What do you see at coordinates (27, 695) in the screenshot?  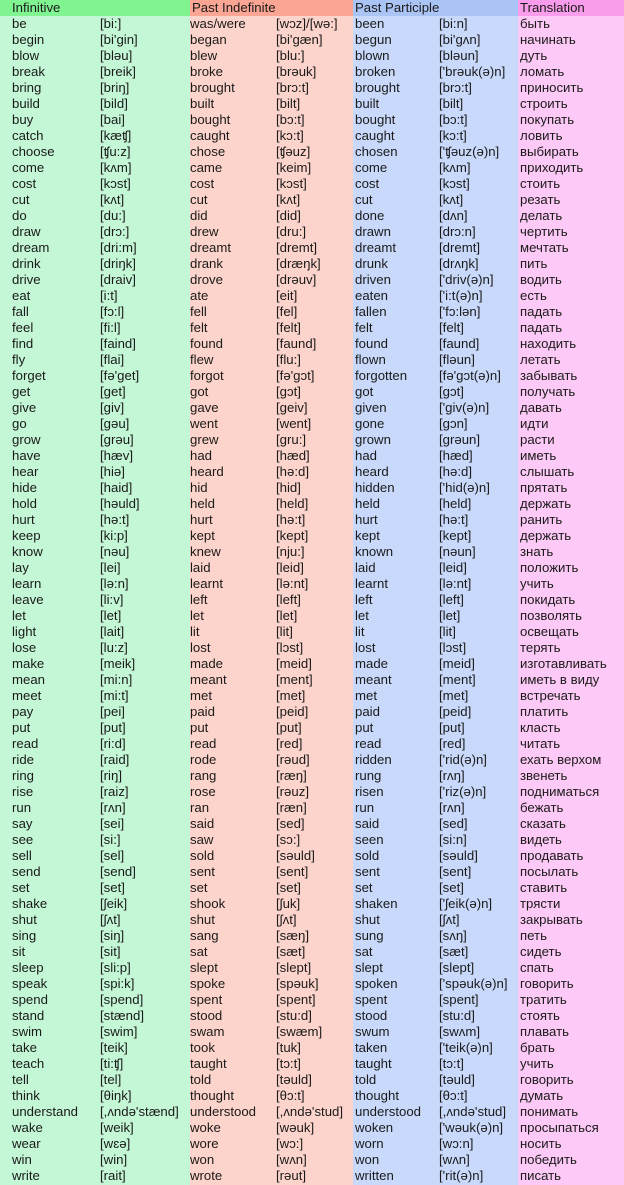 I see `infinitive-cell: meet` at bounding box center [27, 695].